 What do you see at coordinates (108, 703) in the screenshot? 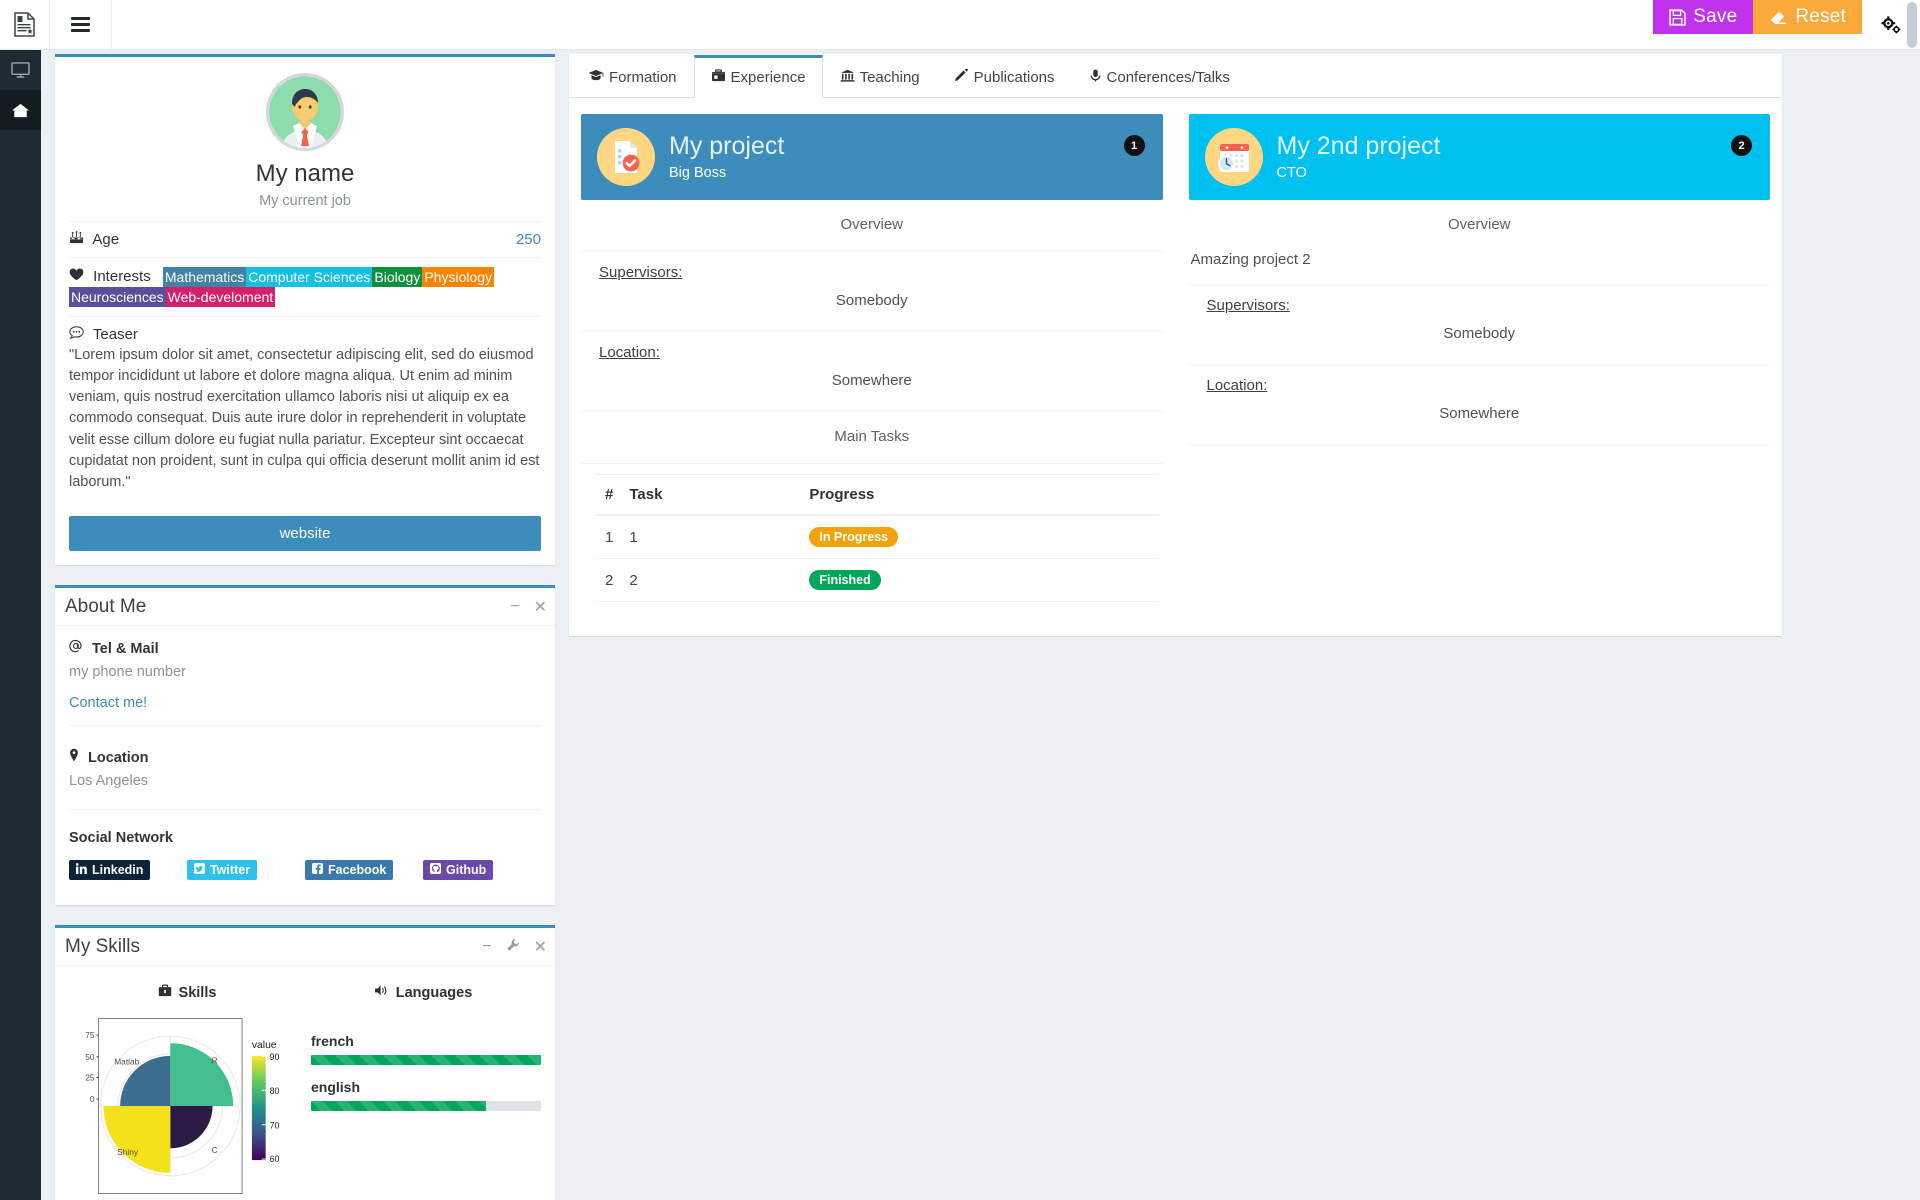
I see `contact-link: Contact me!` at bounding box center [108, 703].